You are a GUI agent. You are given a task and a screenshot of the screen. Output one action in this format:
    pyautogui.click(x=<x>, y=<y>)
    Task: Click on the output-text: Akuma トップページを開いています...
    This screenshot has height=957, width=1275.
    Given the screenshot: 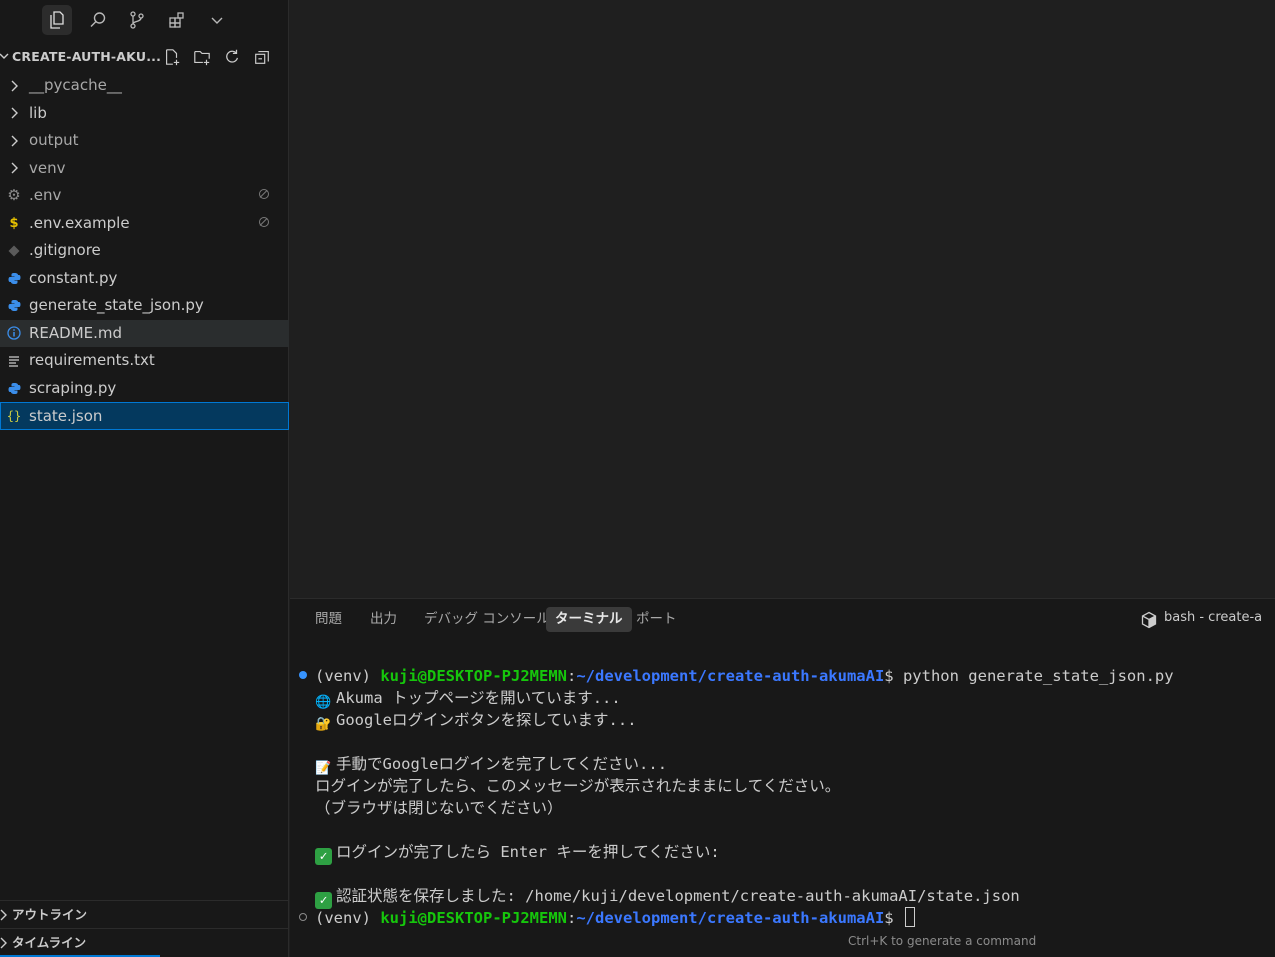 What is the action you would take?
    pyautogui.click(x=478, y=698)
    